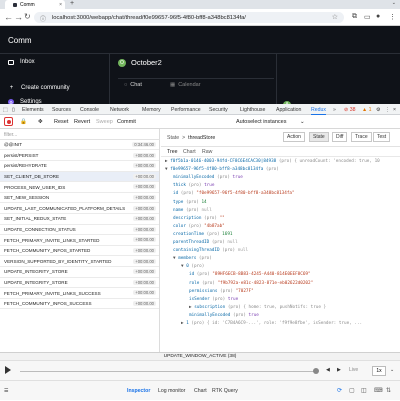  What do you see at coordinates (201, 138) in the screenshot?
I see `breadcrumb-item: threadStore` at bounding box center [201, 138].